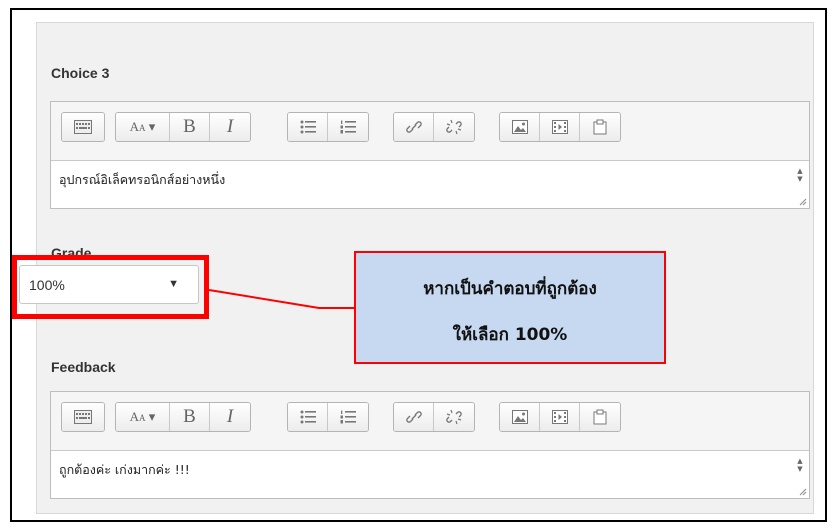 The height and width of the screenshot is (528, 837). Describe the element at coordinates (110, 287) in the screenshot. I see `highlight-box` at that location.